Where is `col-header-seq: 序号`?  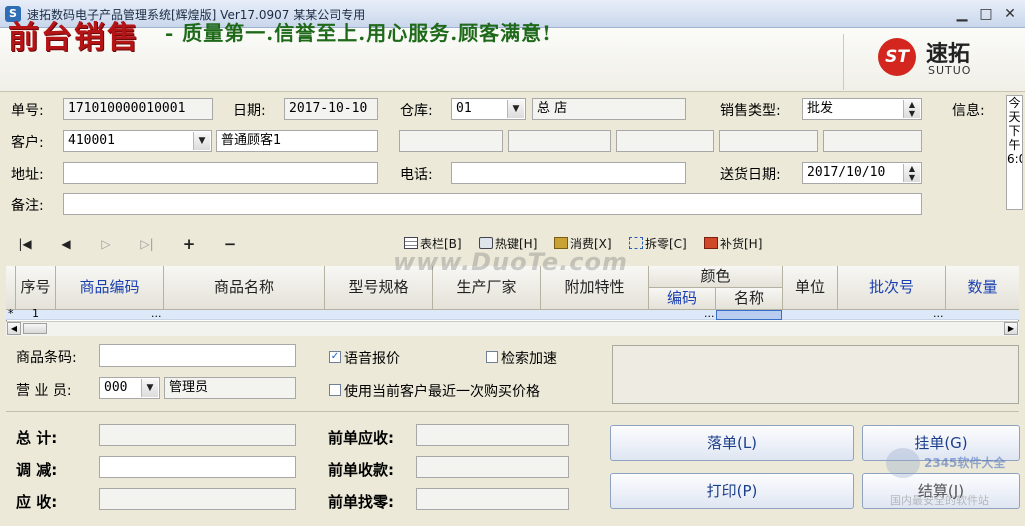 col-header-seq: 序号 is located at coordinates (36, 288).